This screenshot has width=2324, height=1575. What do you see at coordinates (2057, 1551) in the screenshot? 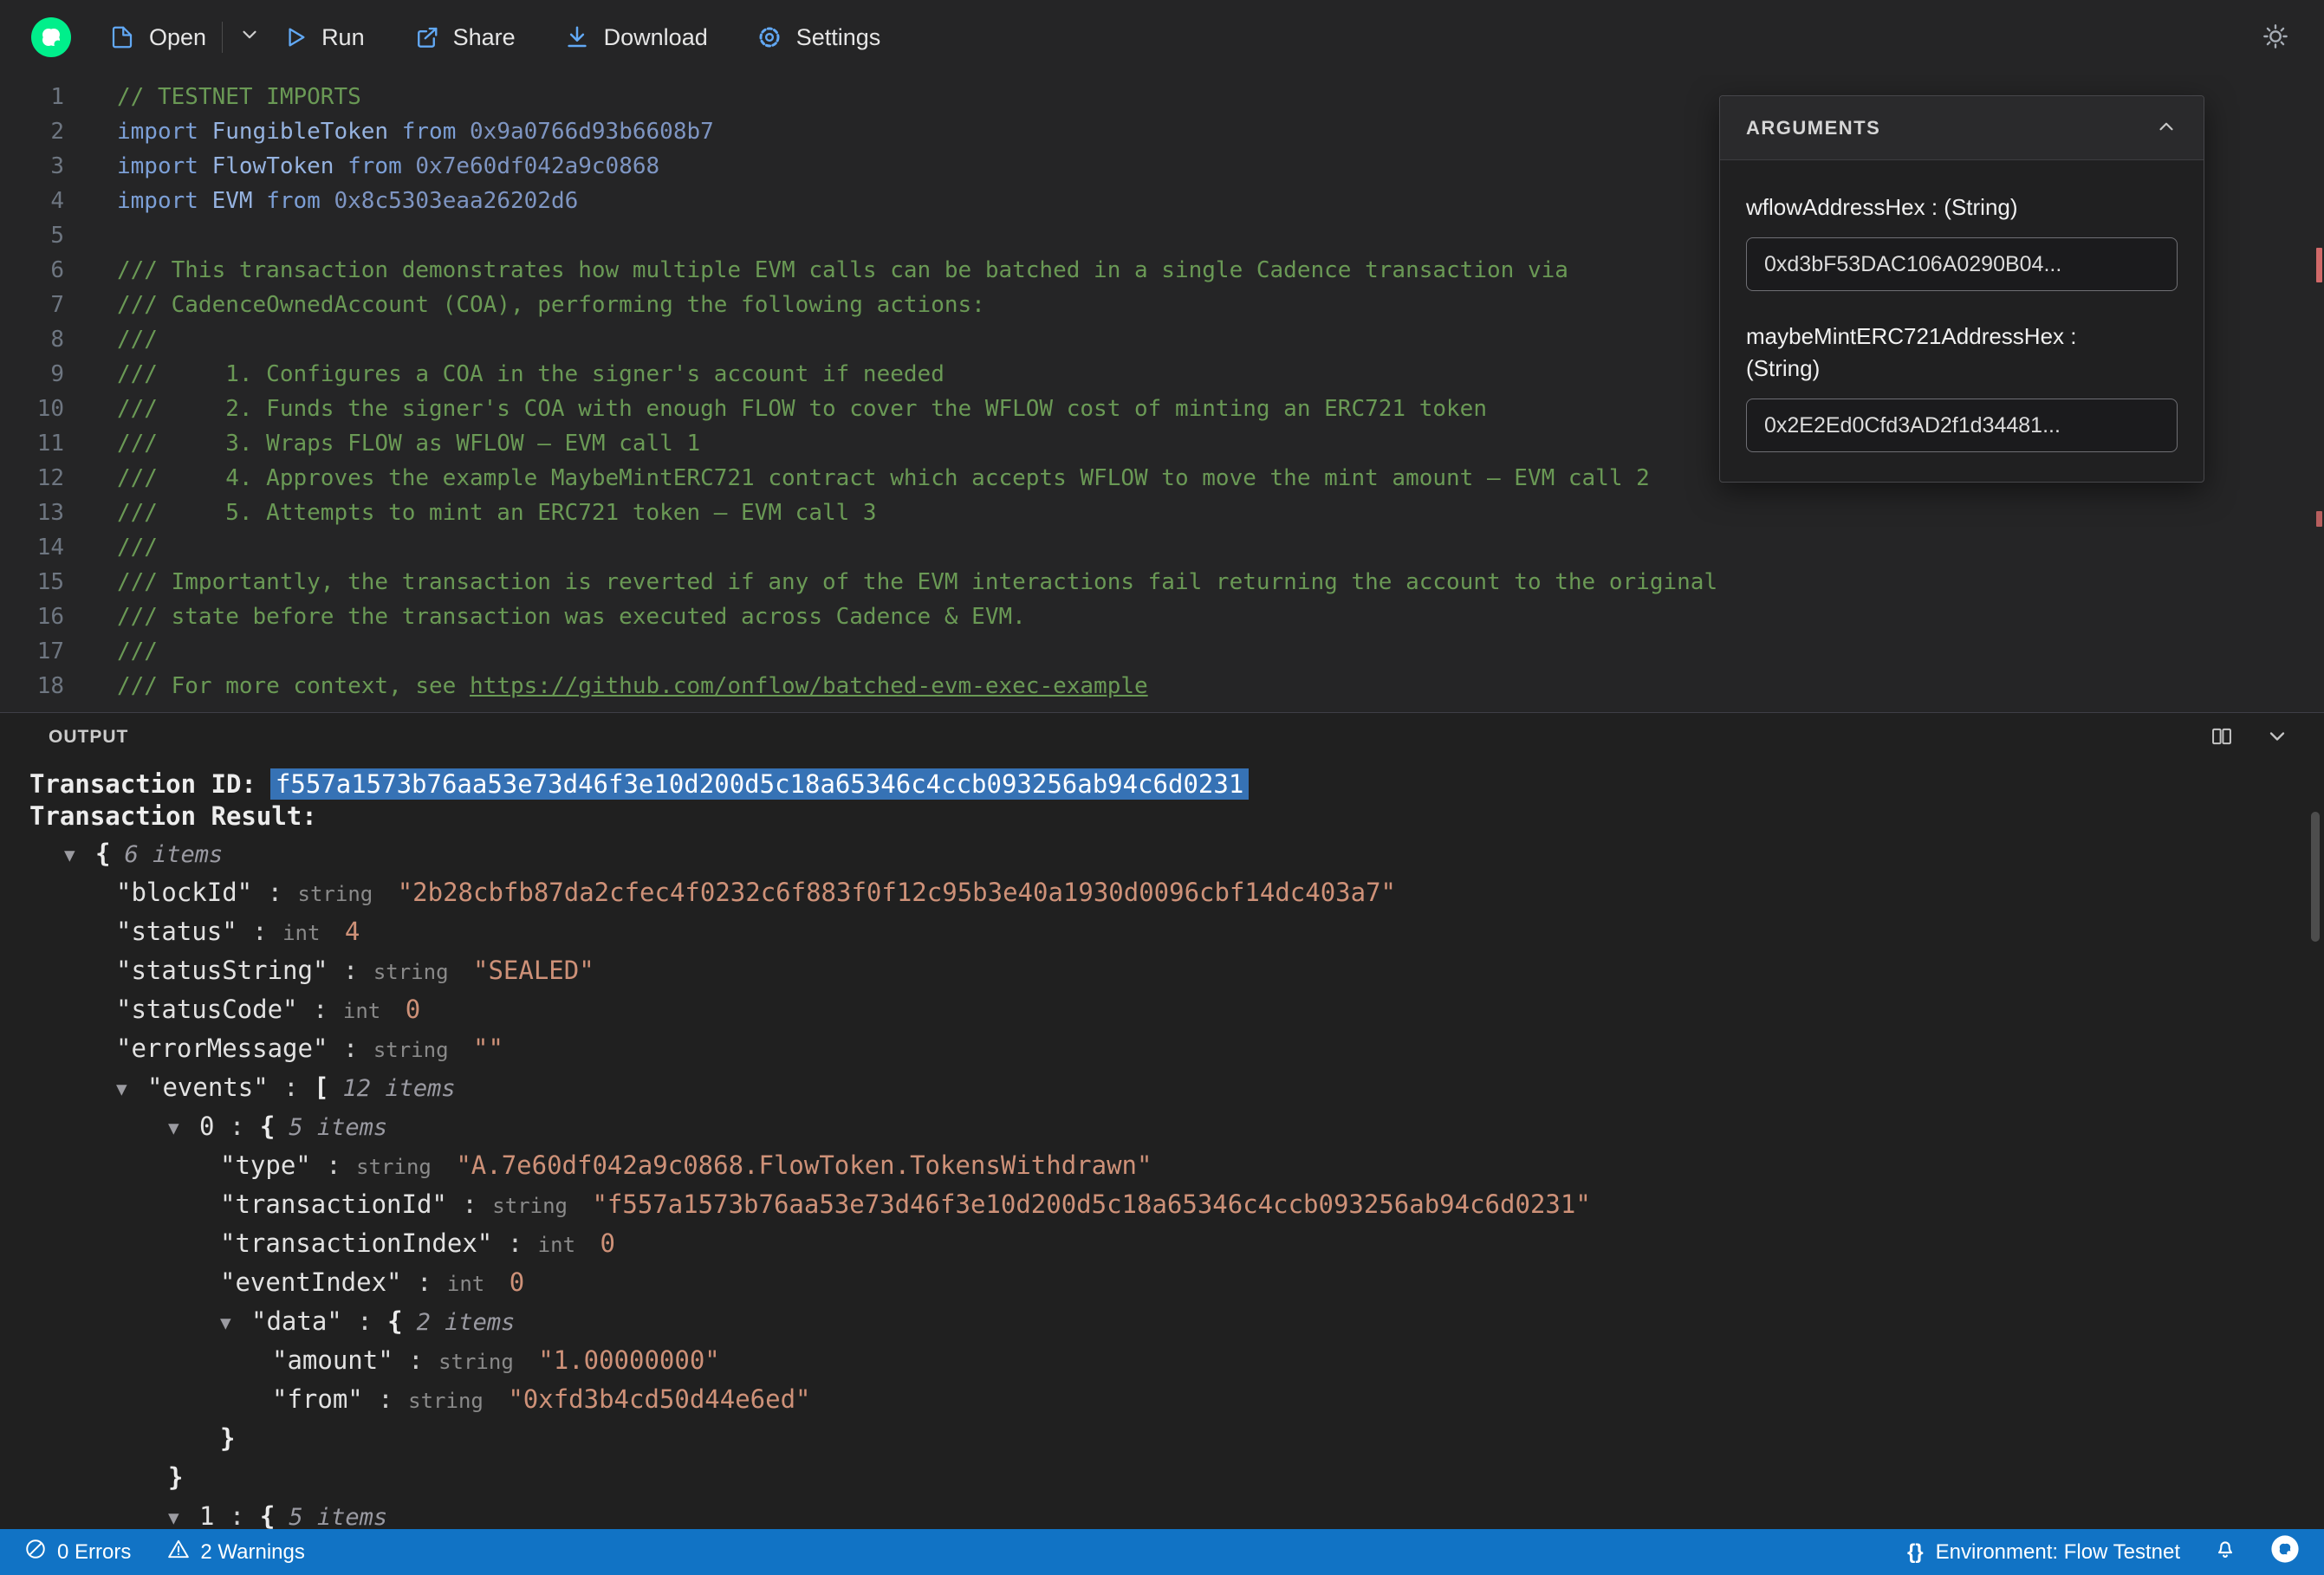
I see `environment-label: Environment: Flow Testnet` at bounding box center [2057, 1551].